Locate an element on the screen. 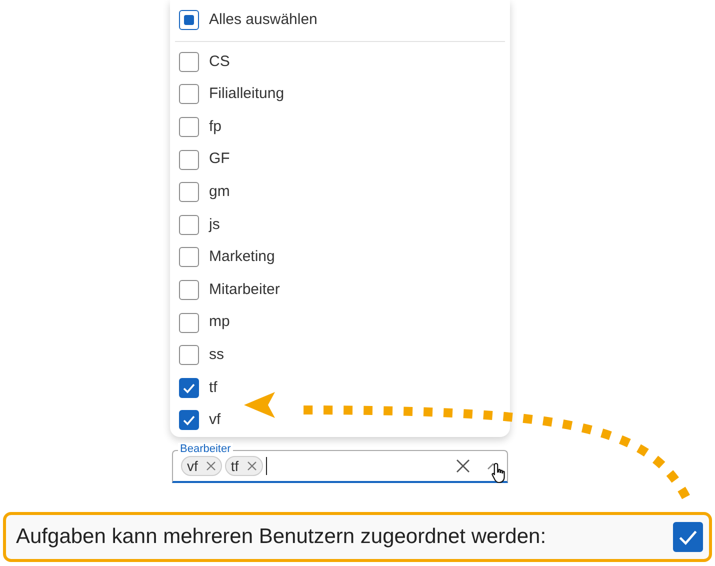 This screenshot has width=715, height=566. option-label: Filialleitung is located at coordinates (246, 94).